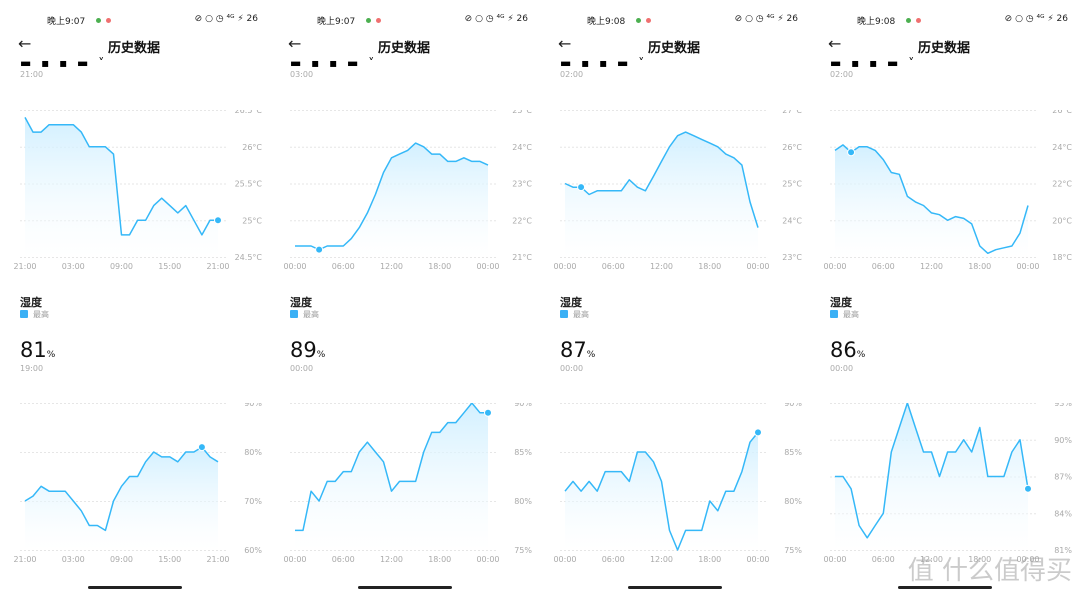  Describe the element at coordinates (947, 483) in the screenshot. I see `hum_chart-chart: 93%90%87%84%81%00:00 06:00 12:00 18:00 00:00` at that location.